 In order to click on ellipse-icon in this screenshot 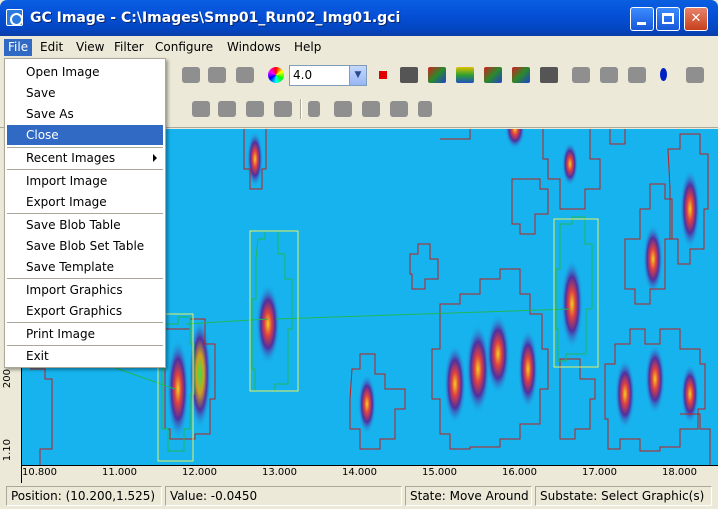, I will do `click(663, 74)`.